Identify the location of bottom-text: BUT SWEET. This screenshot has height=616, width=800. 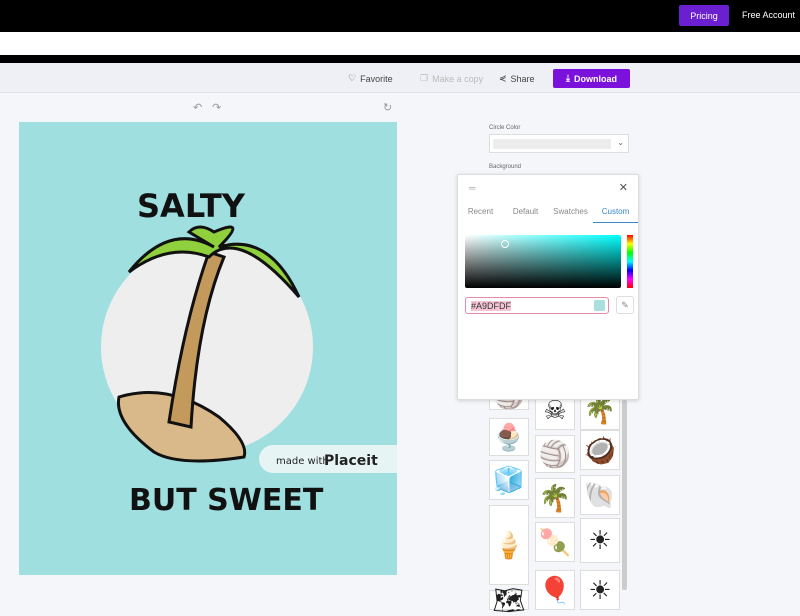
(226, 500).